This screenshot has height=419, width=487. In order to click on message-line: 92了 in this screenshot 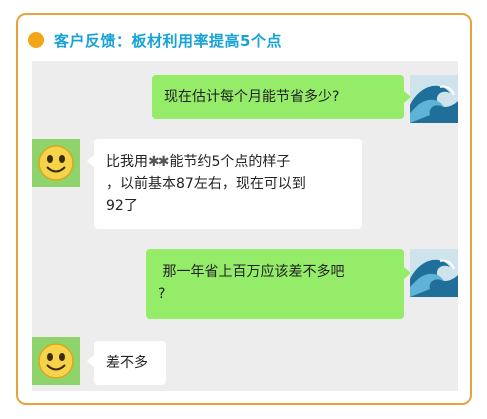, I will do `click(122, 206)`.